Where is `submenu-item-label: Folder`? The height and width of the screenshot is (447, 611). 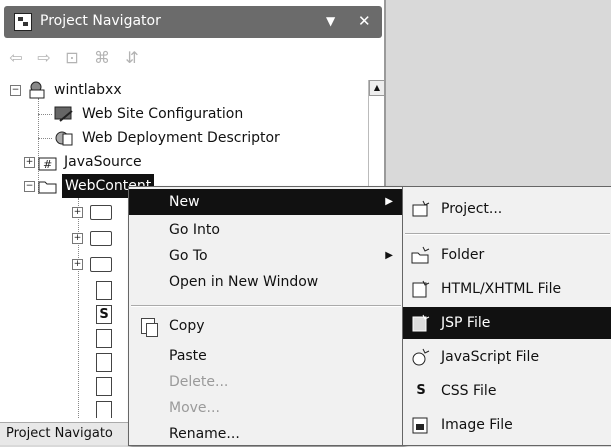
submenu-item-label: Folder is located at coordinates (463, 255).